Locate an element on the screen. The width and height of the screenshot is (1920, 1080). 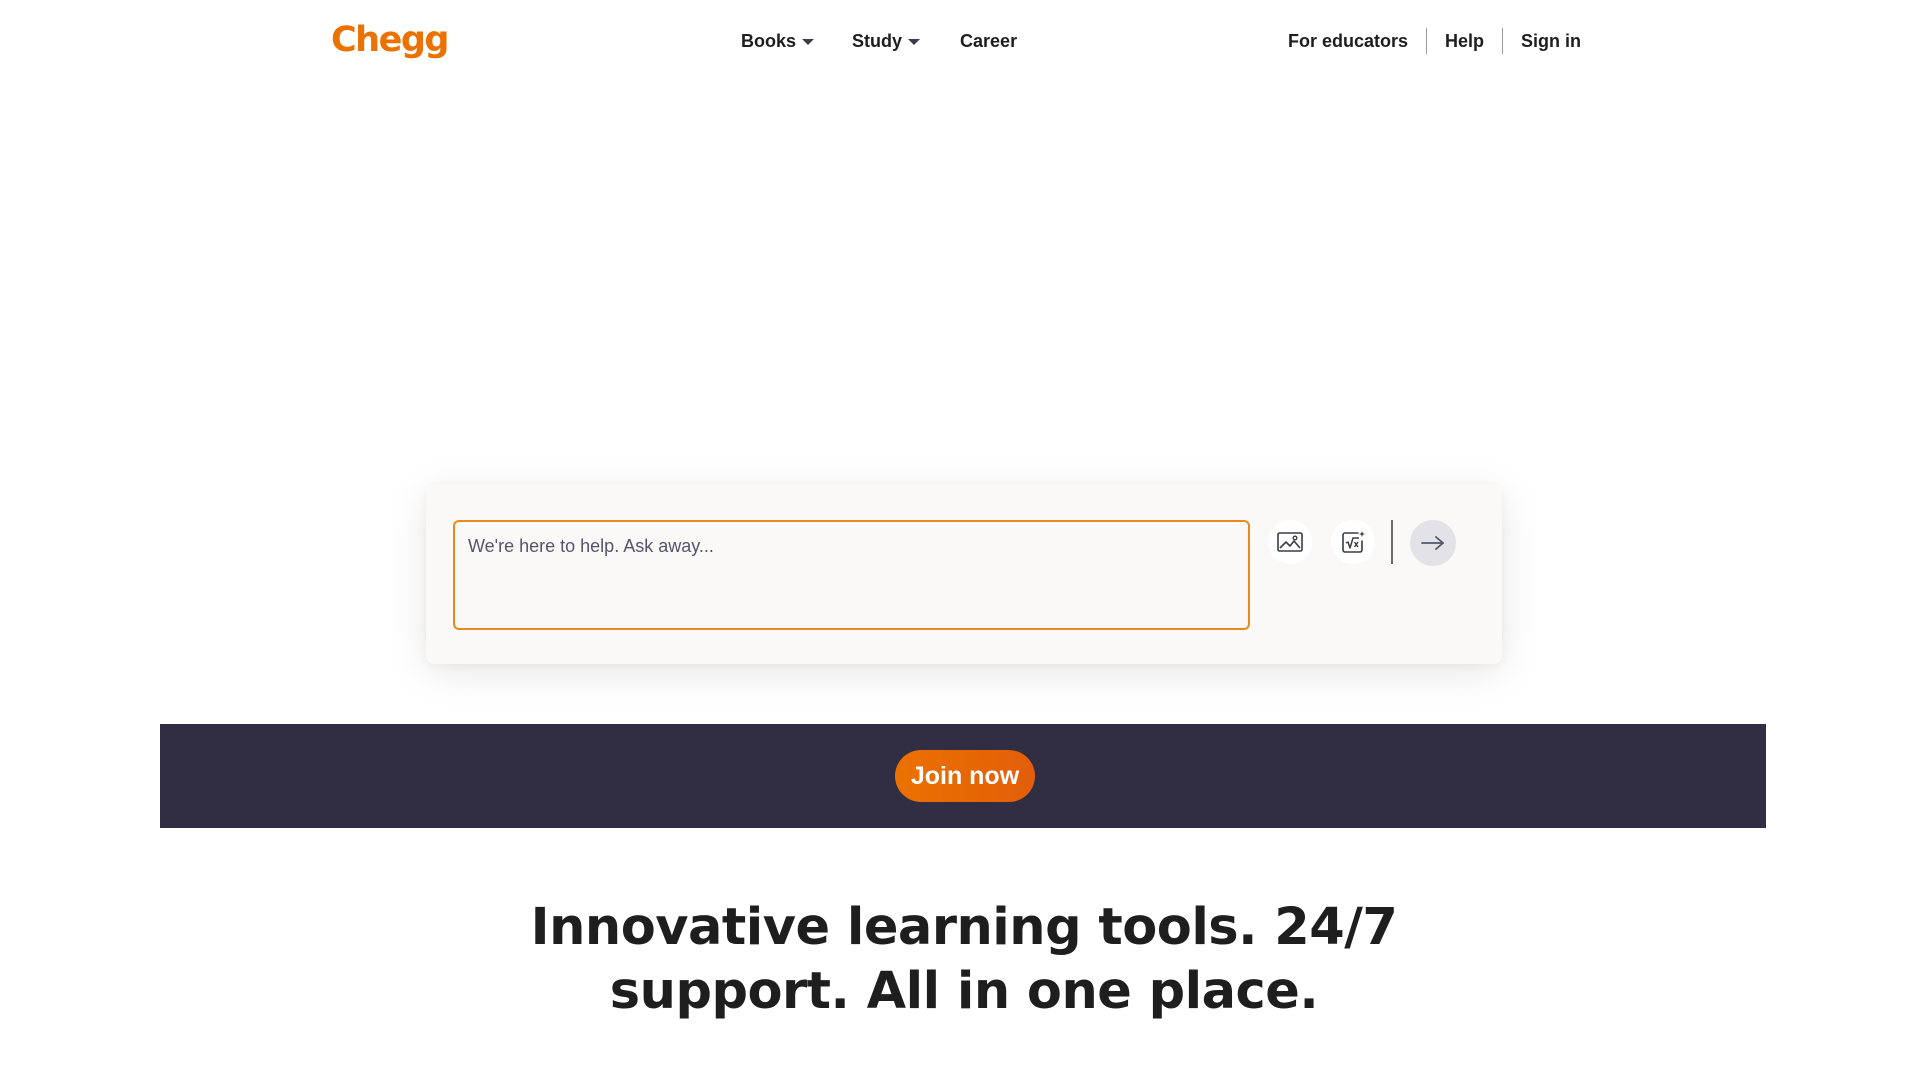
nav-study-label: Study is located at coordinates (877, 41).